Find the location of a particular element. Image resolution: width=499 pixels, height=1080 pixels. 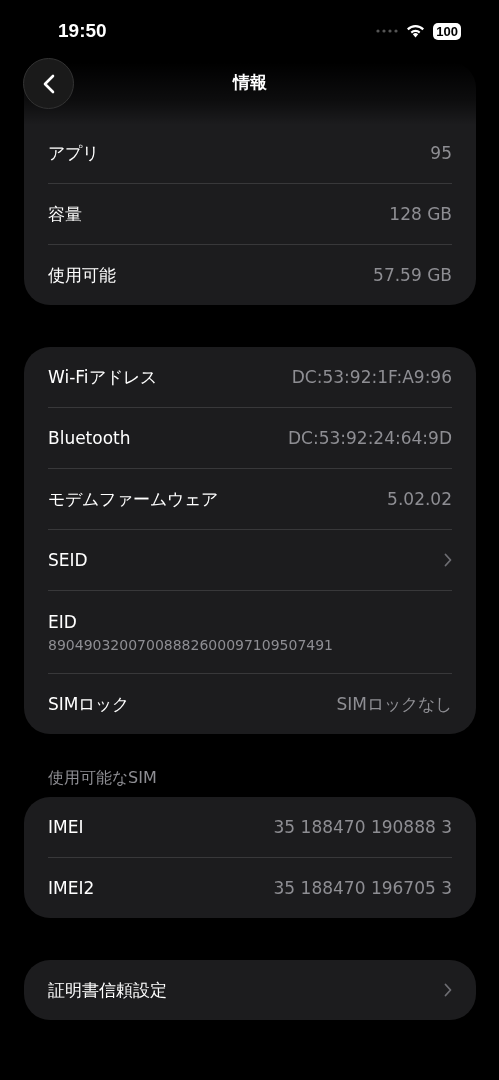

row-label: EID is located at coordinates (62, 621).